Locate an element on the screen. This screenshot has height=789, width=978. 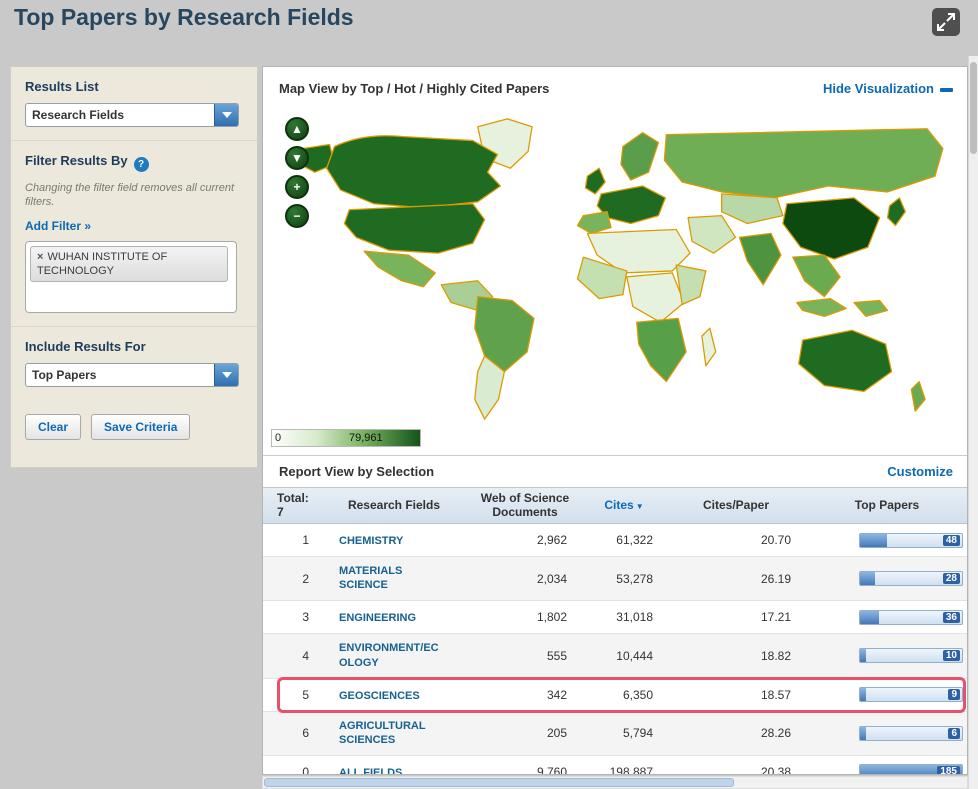
filter-tag: × WUHAN INSTITUTE OF TECHNOLOGY is located at coordinates (129, 264).